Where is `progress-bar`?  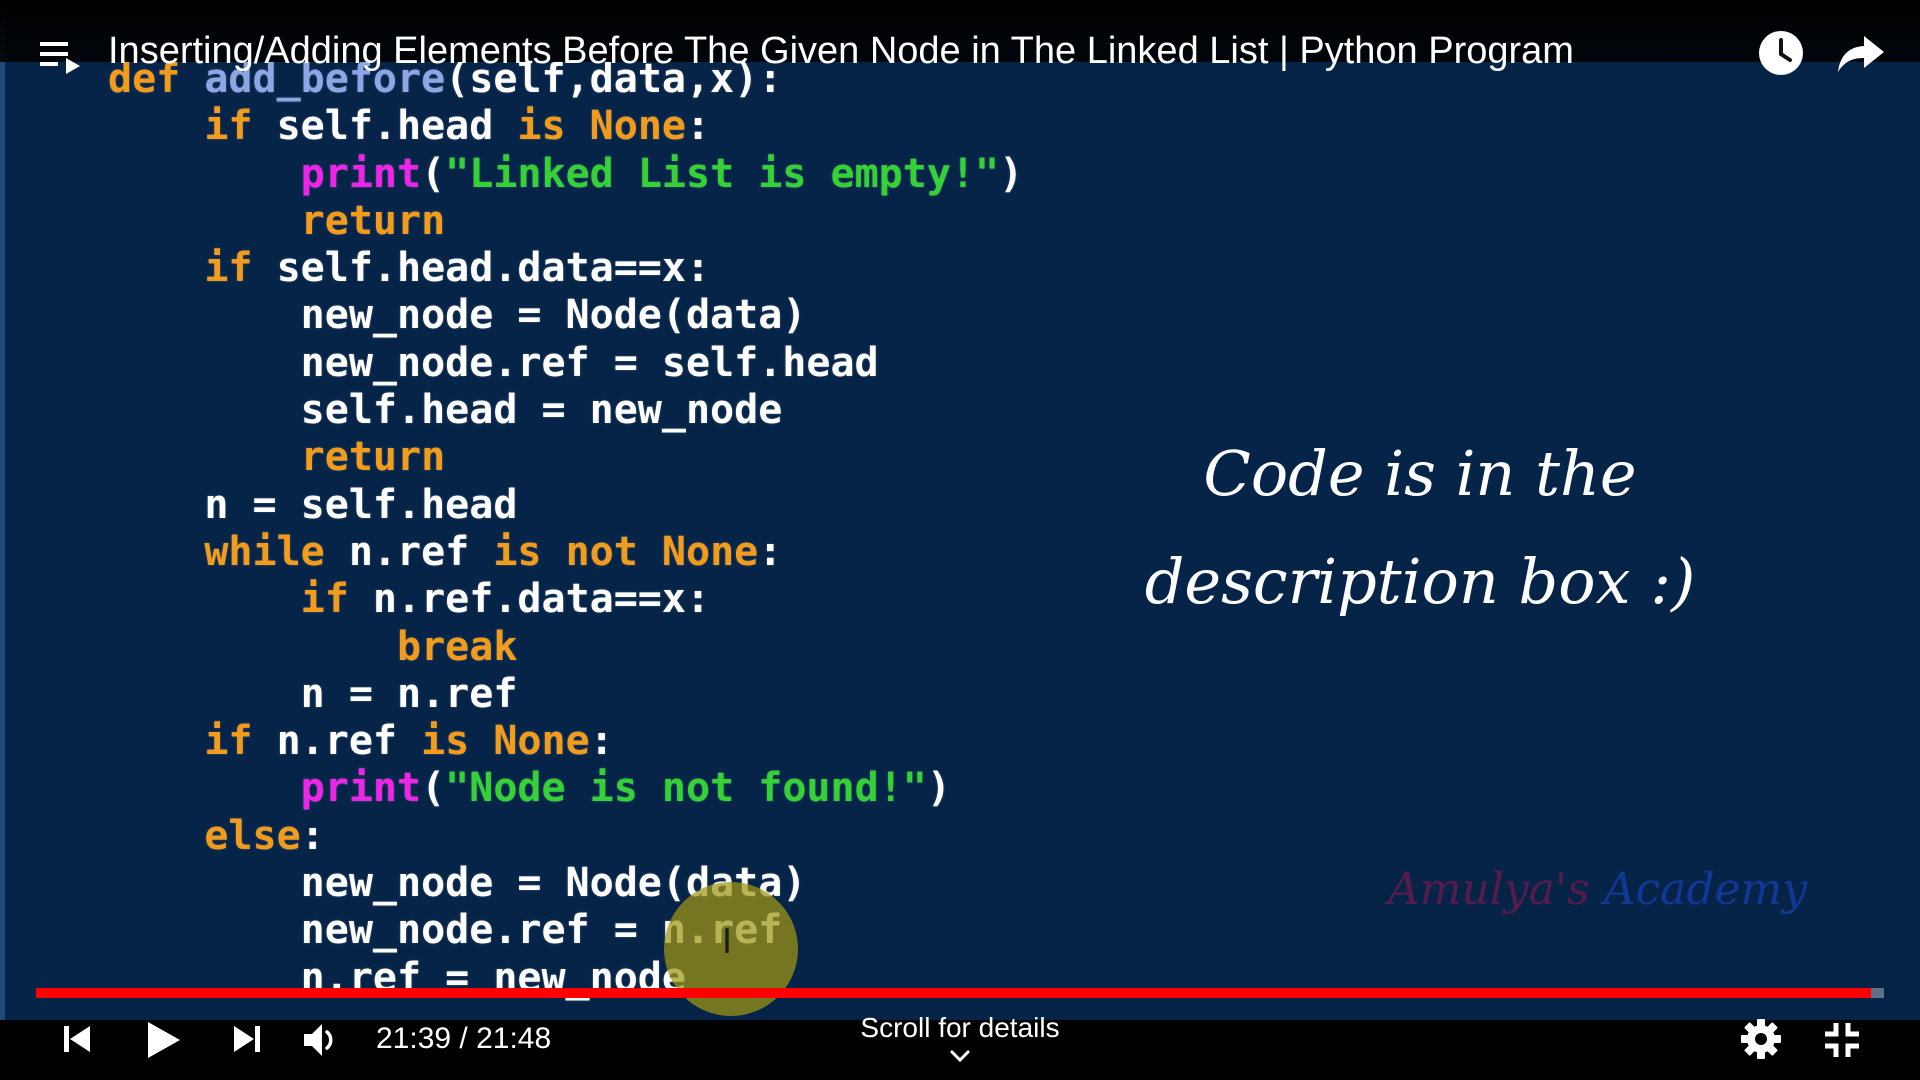
progress-bar is located at coordinates (960, 993).